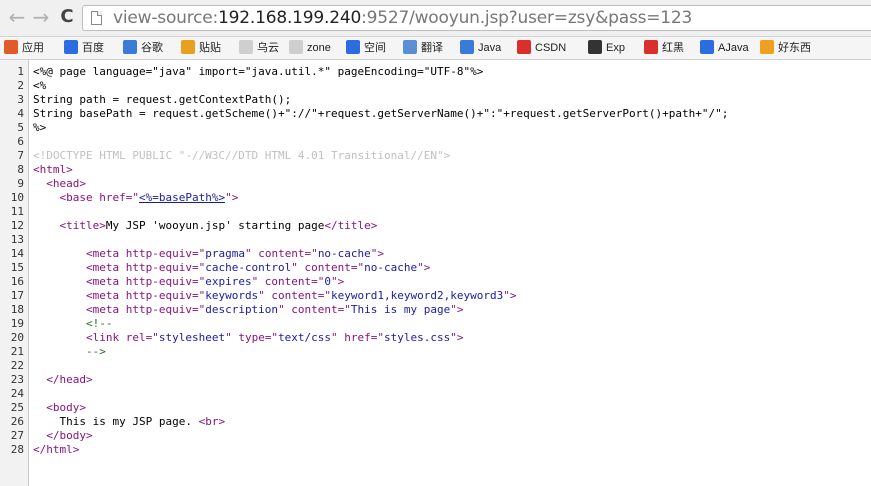  I want to click on bookmark-label: Java, so click(490, 48).